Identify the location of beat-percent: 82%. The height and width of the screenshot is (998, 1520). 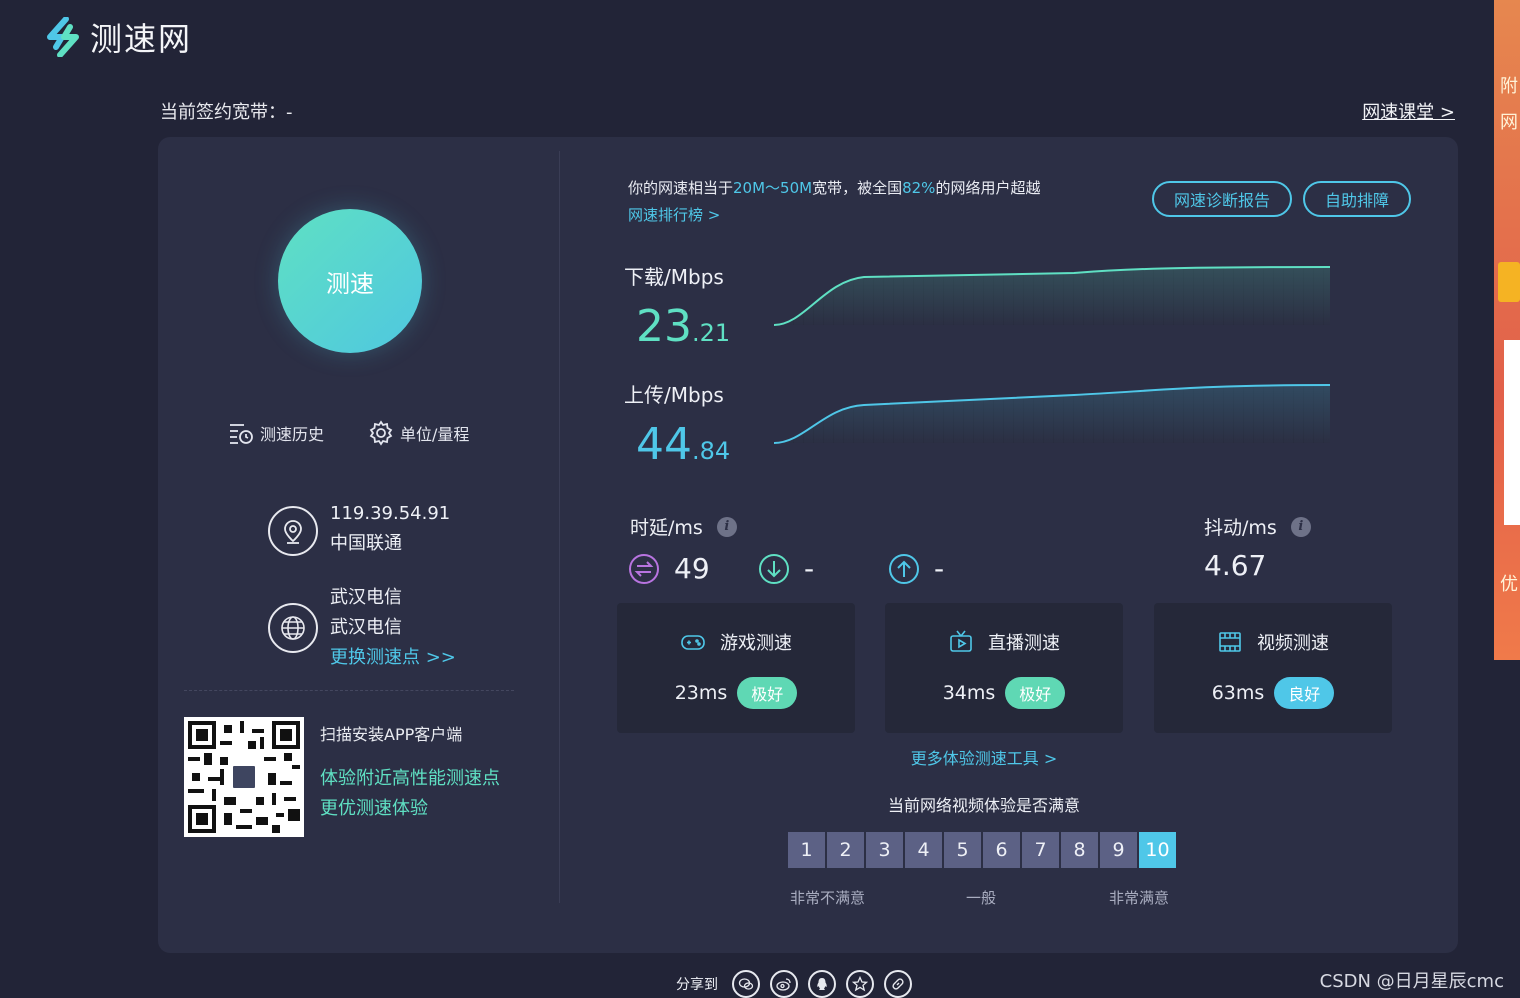
(919, 188).